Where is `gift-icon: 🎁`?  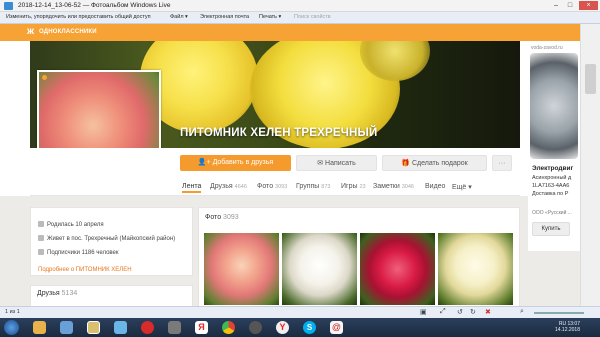
gift-icon: 🎁 is located at coordinates (406, 163).